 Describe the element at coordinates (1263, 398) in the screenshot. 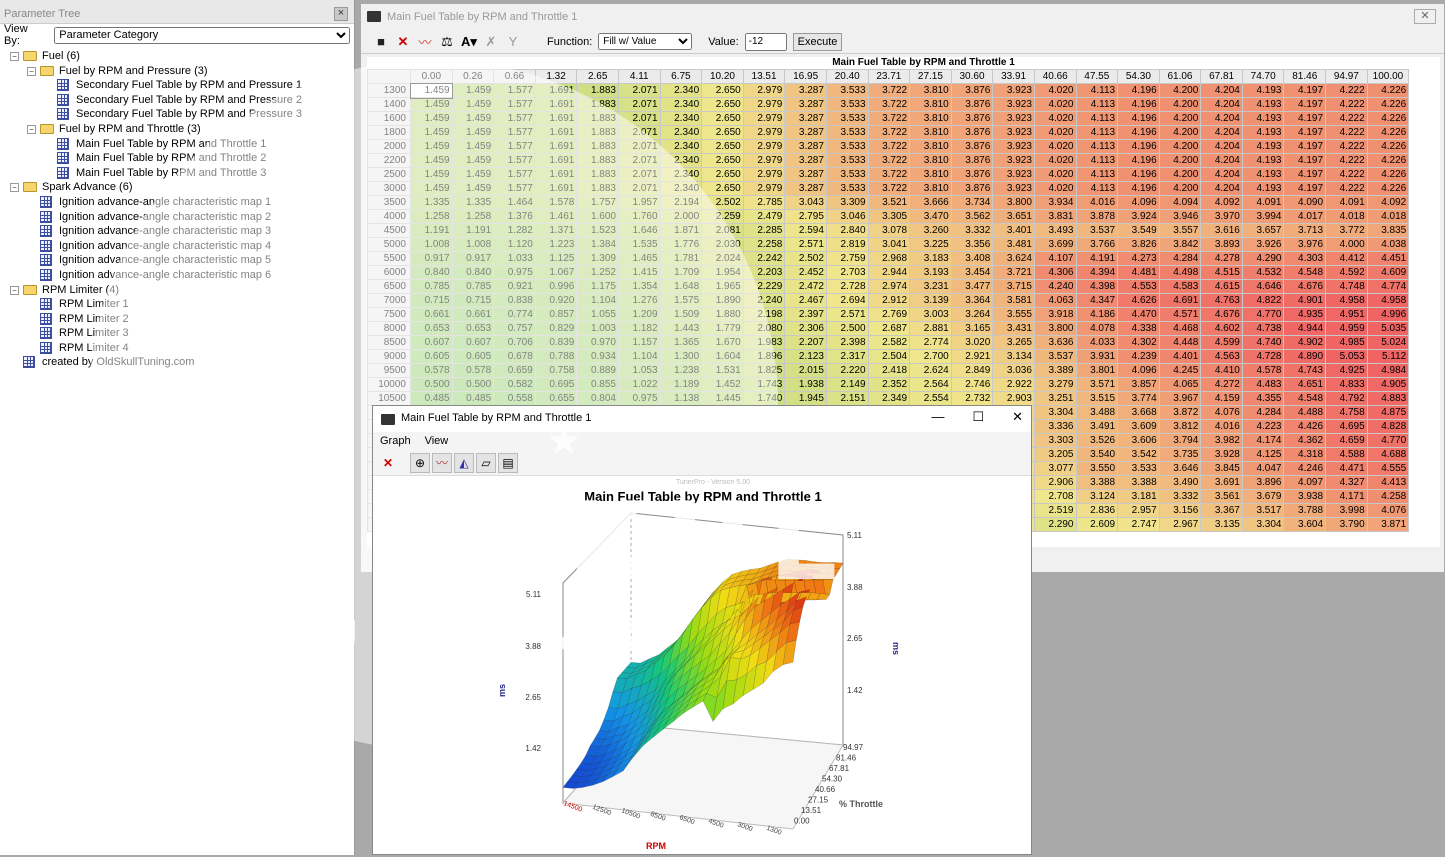

I see `table-cell: 4.355` at that location.